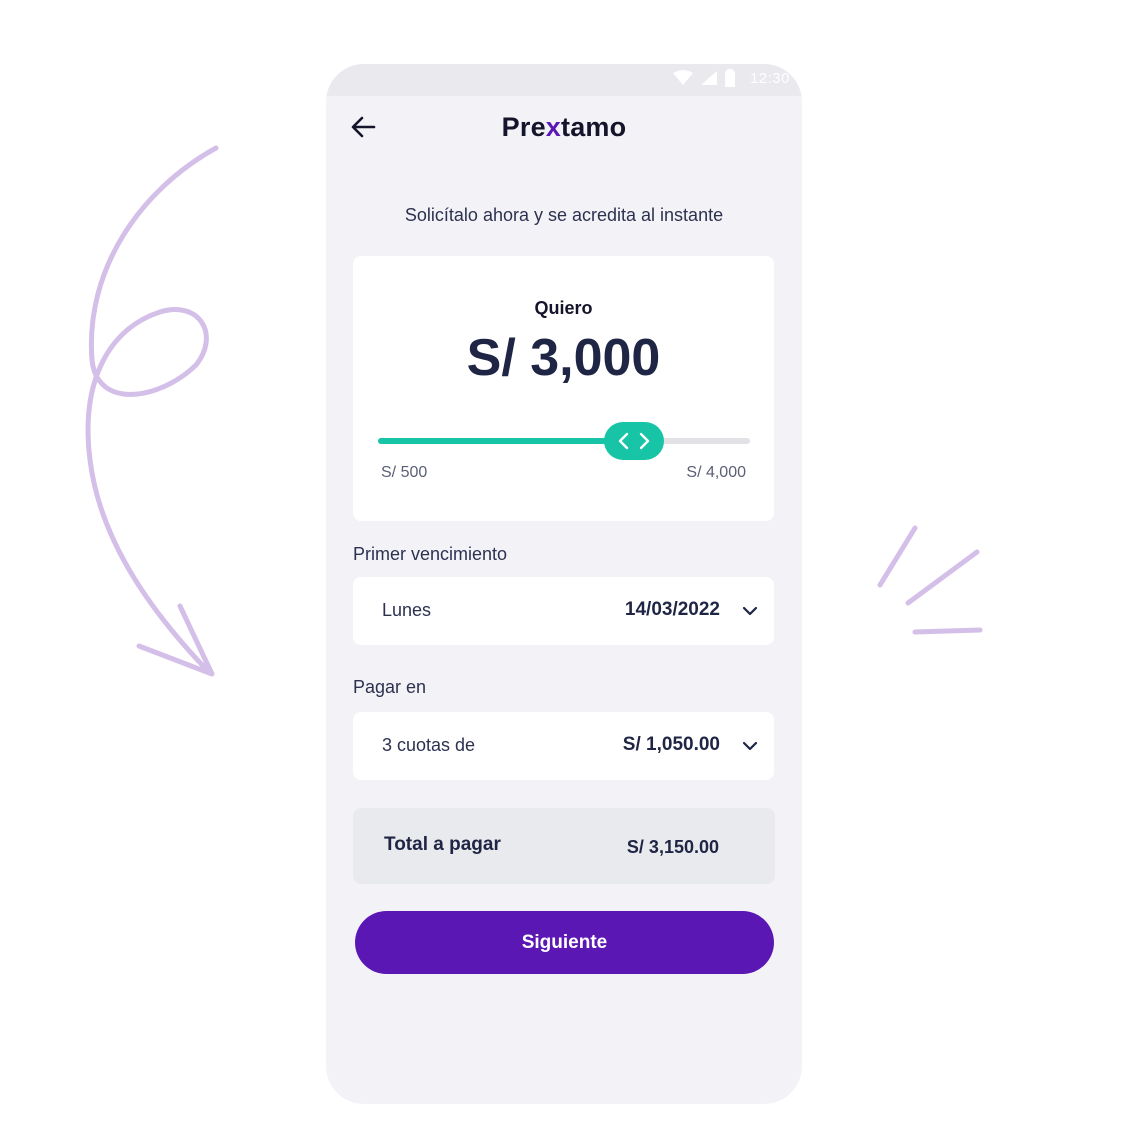  I want to click on installments-select: 3 cuotas de S/ 1,050.00, so click(563, 746).